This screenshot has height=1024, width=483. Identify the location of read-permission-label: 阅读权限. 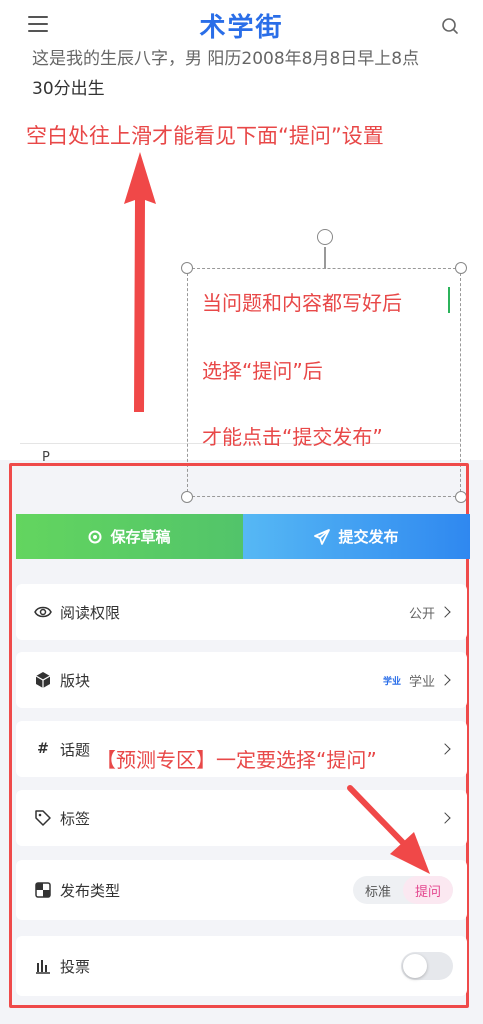
(90, 612).